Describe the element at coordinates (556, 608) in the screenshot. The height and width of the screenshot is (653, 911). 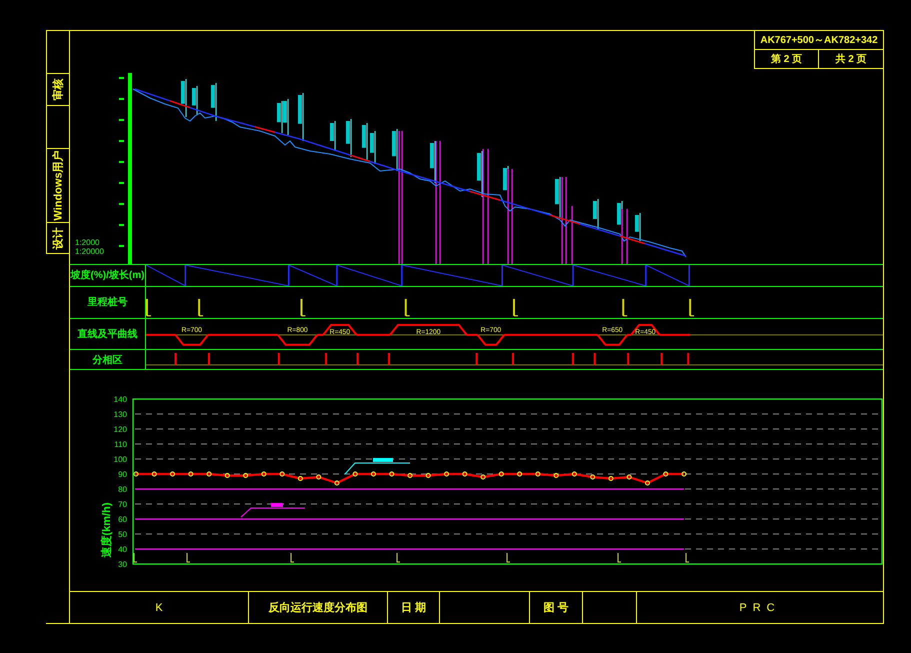
I see `drawing-number-label: 图 号` at that location.